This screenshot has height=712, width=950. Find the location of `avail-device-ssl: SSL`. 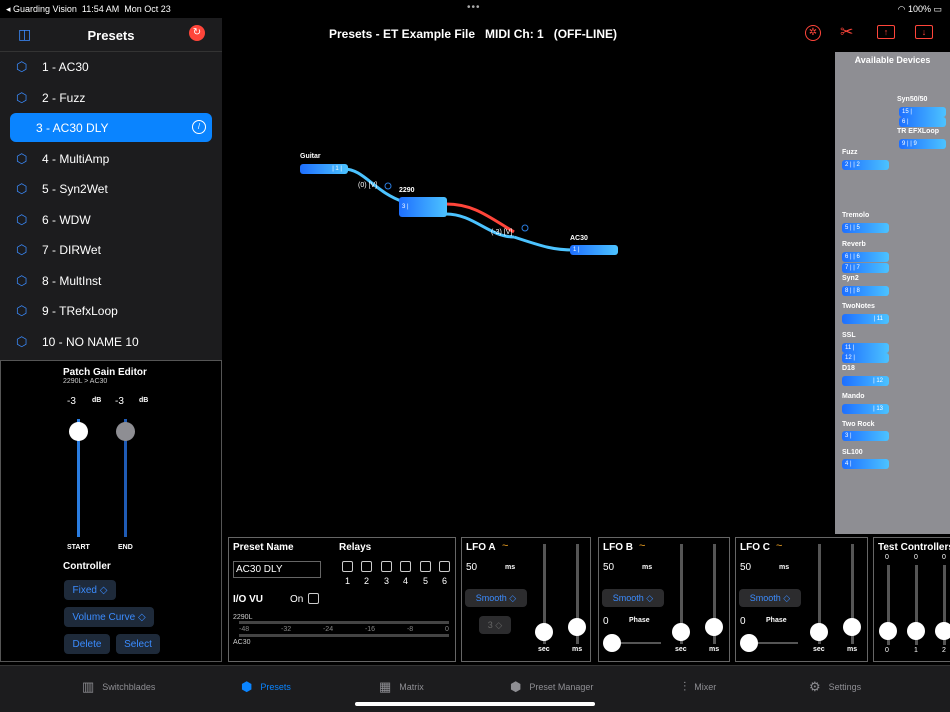

avail-device-ssl: SSL is located at coordinates (849, 335).